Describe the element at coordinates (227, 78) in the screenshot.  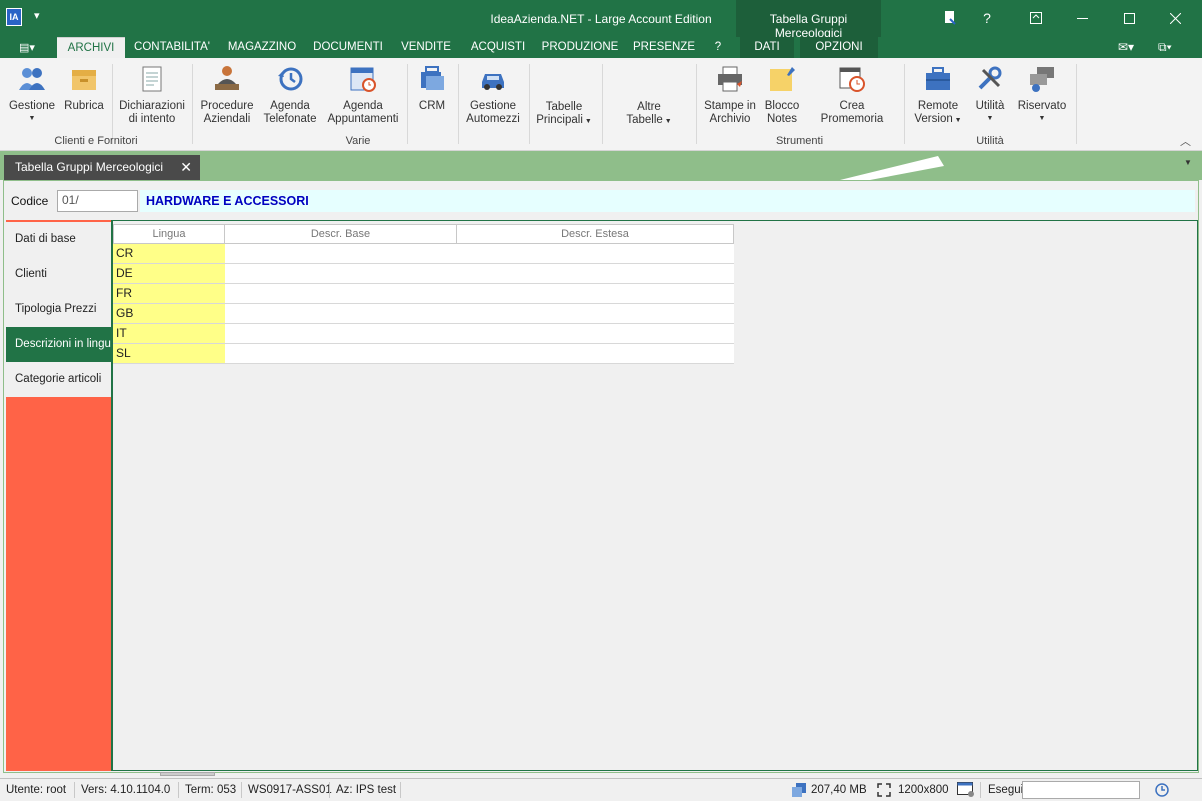
I see `worker-desk-icon` at that location.